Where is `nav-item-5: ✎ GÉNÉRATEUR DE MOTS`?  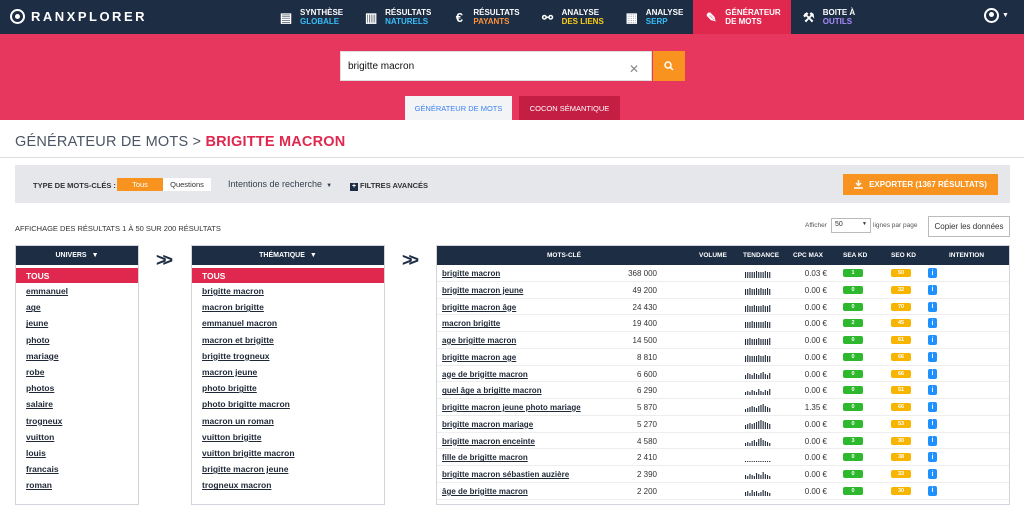 nav-item-5: ✎ GÉNÉRATEUR DE MOTS is located at coordinates (742, 17).